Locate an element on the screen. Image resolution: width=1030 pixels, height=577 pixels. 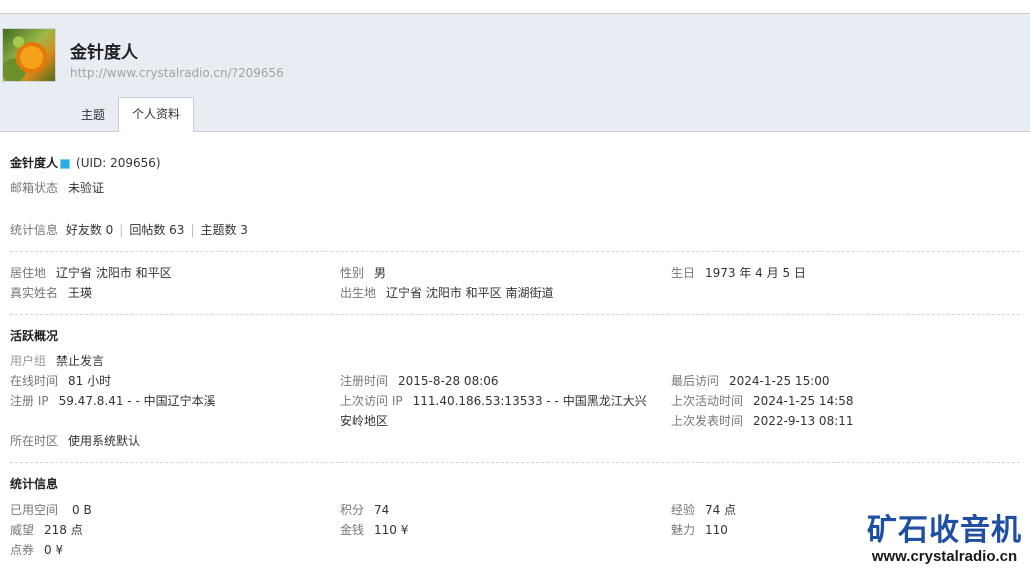
last-active-label: 上次活动时间 is located at coordinates (707, 401).